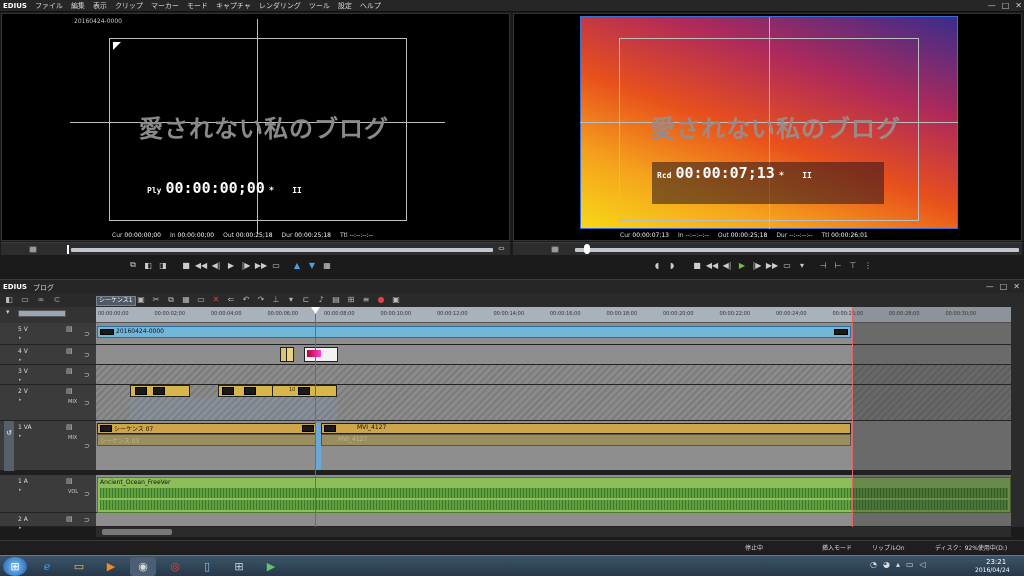  What do you see at coordinates (838, 265) in the screenshot?
I see `next-edit-icon: ⊢` at bounding box center [838, 265].